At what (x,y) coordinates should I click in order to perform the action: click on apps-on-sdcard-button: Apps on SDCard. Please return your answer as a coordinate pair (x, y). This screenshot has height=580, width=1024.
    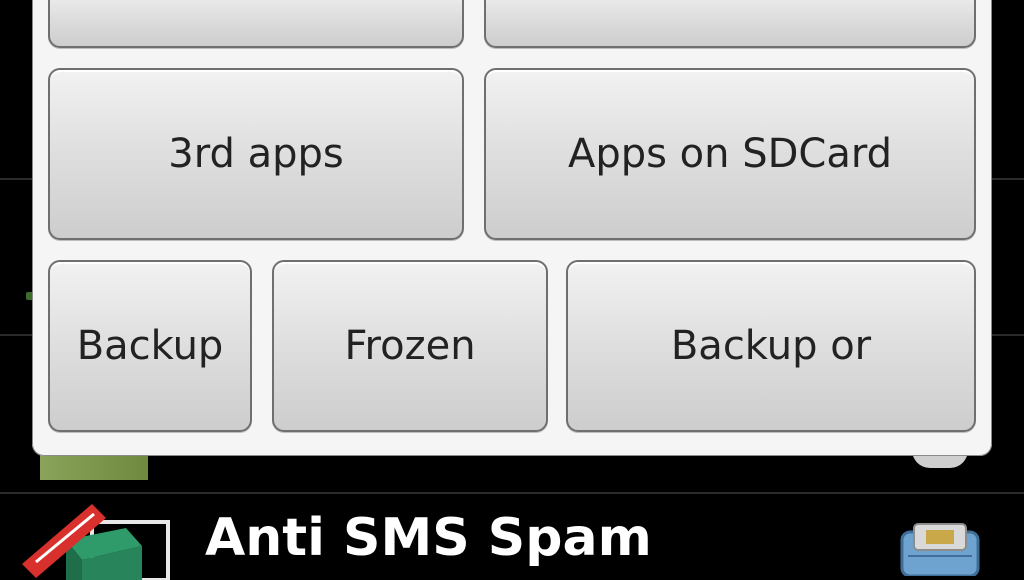
    Looking at the image, I should click on (730, 154).